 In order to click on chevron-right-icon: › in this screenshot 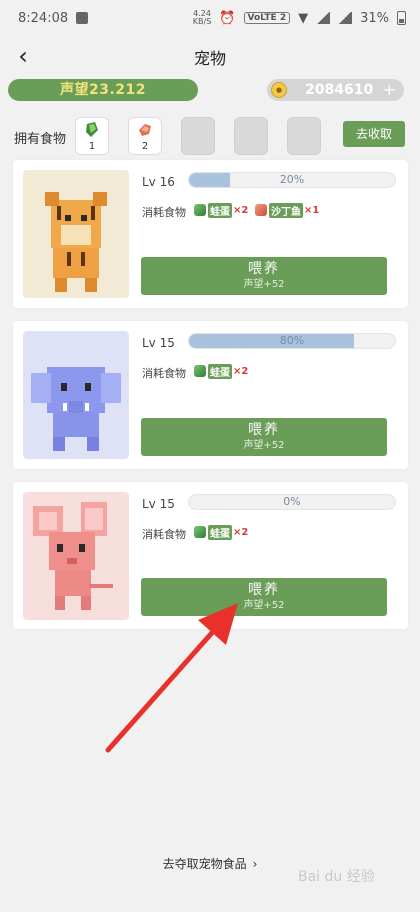, I will do `click(255, 864)`.